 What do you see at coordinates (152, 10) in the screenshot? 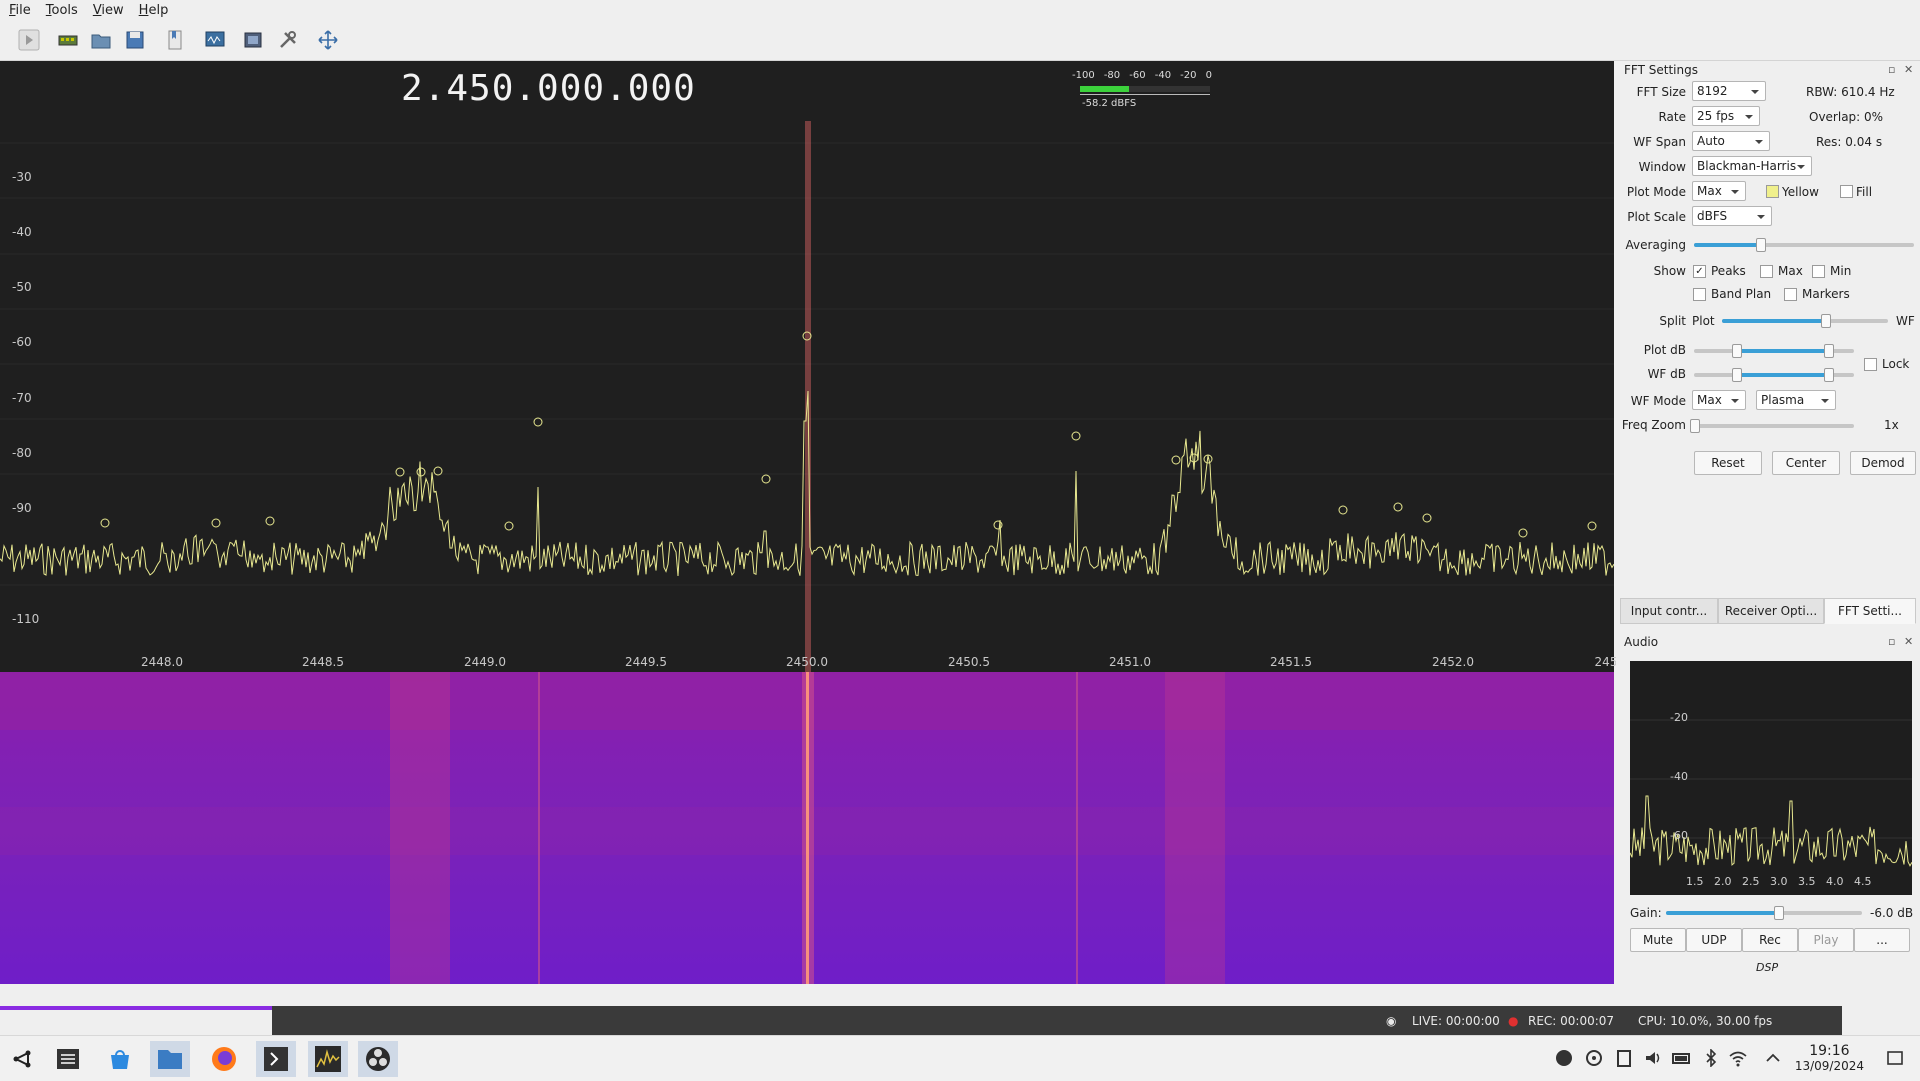
I see `menu-help: Help` at bounding box center [152, 10].